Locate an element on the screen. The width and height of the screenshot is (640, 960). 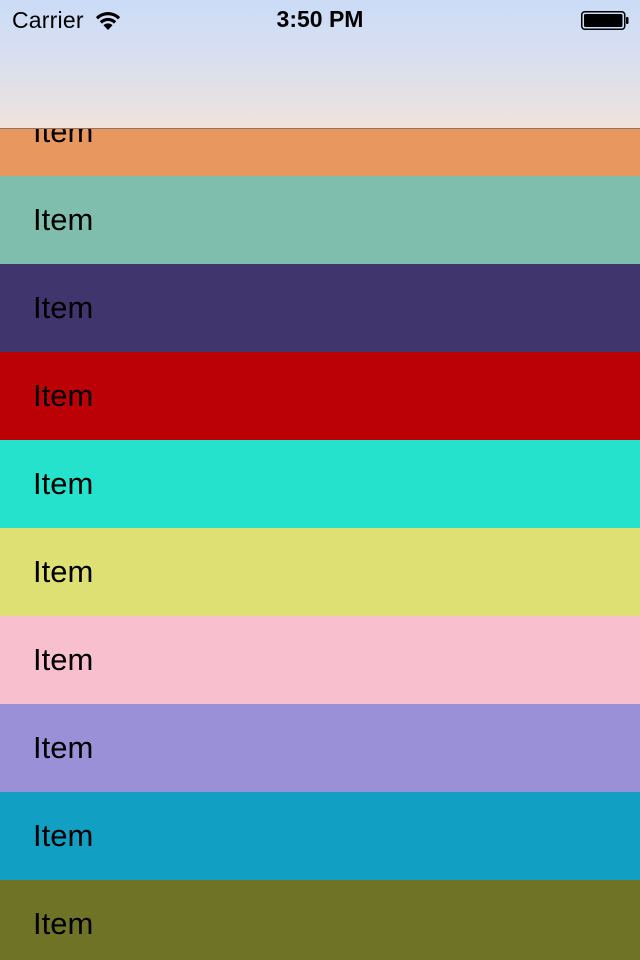
battery-icon is located at coordinates (605, 20).